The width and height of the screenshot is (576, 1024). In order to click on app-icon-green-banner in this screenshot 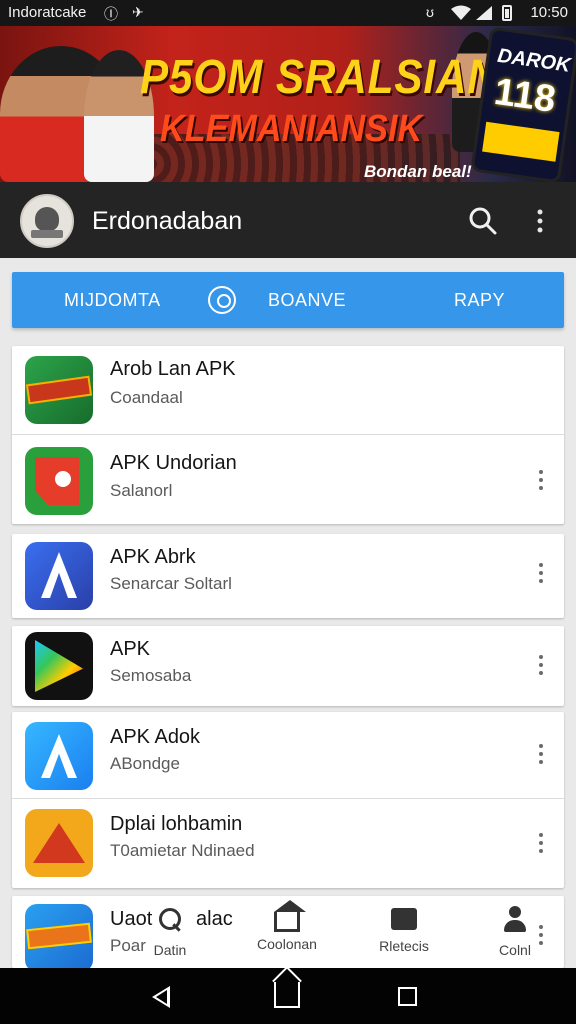, I will do `click(59, 390)`.